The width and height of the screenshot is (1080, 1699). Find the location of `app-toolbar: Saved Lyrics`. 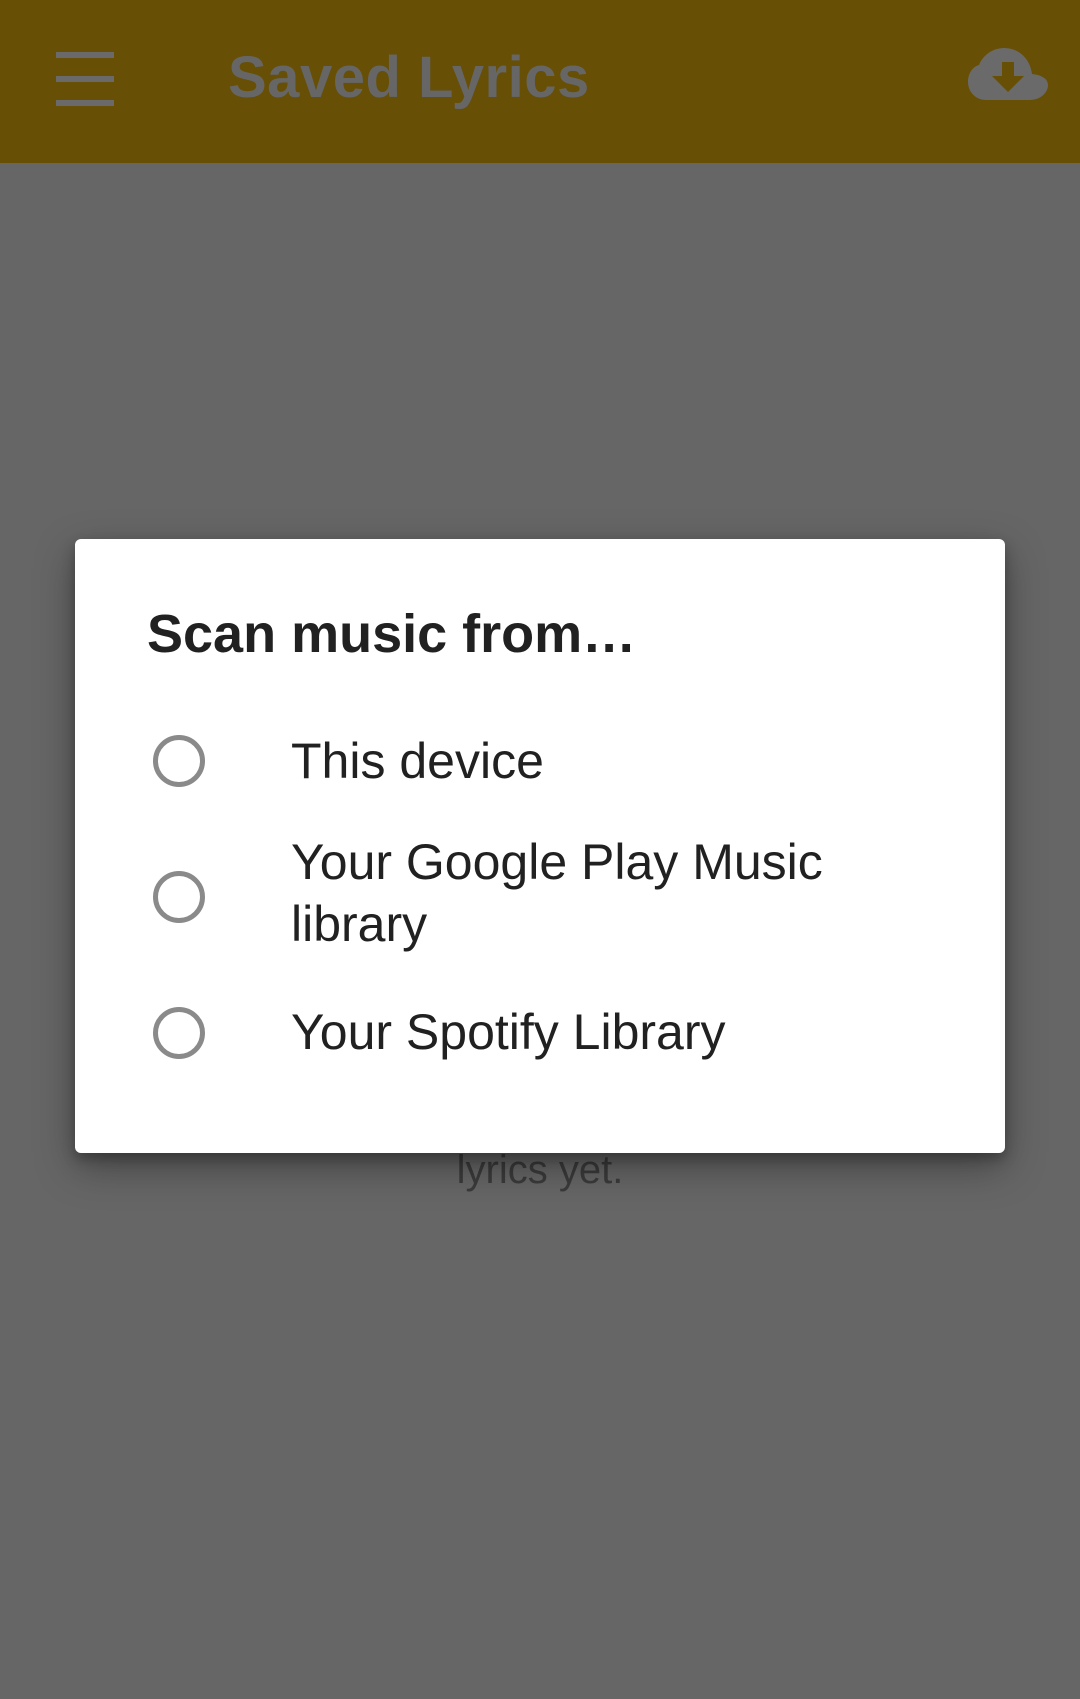

app-toolbar: Saved Lyrics is located at coordinates (540, 81).